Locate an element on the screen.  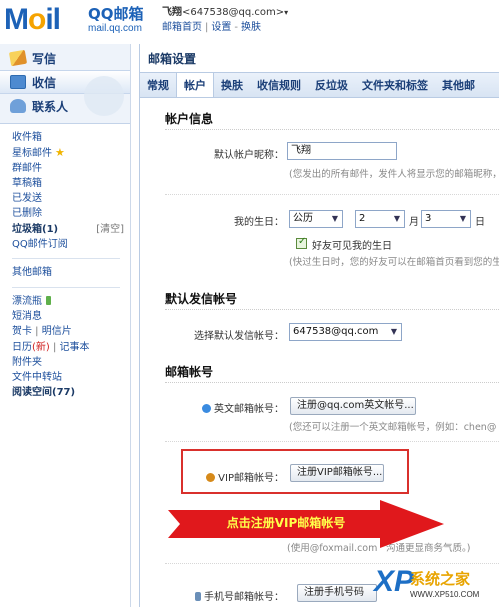
nav-label: 漂流瓶 is located at coordinates (27, 301).